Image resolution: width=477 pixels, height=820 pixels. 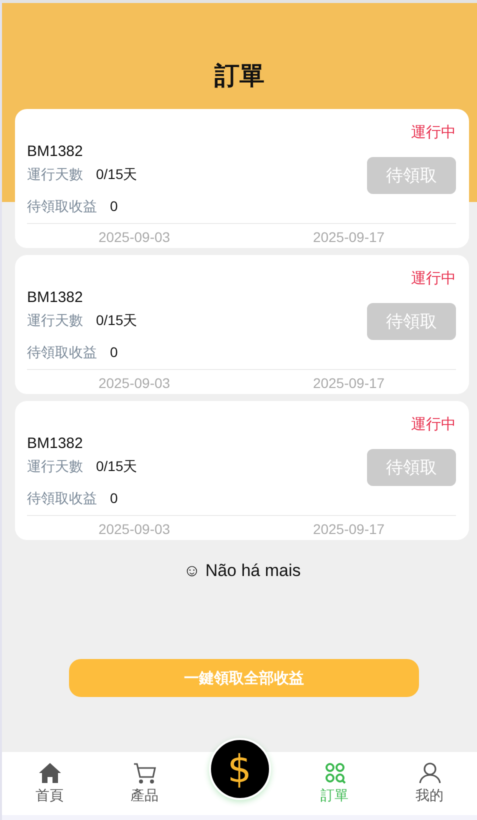 I want to click on home-icon, so click(x=50, y=773).